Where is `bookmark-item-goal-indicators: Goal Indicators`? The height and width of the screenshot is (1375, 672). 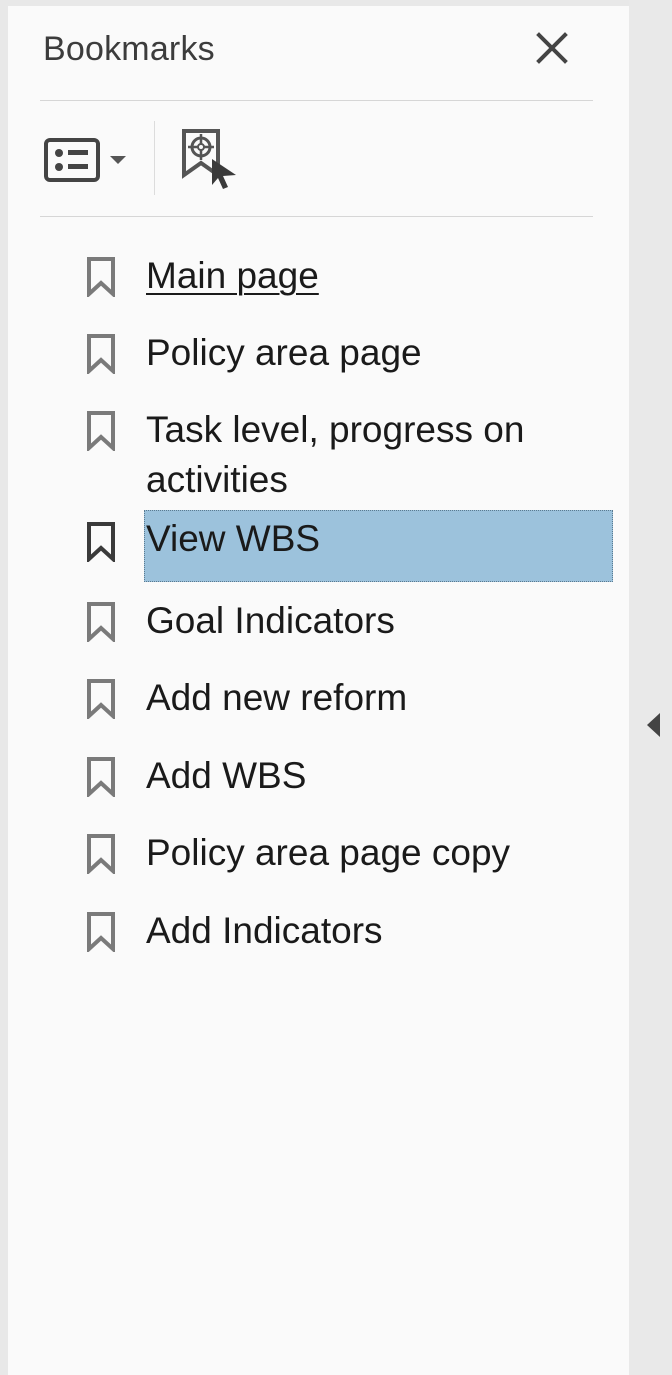
bookmark-item-goal-indicators: Goal Indicators is located at coordinates (318, 620).